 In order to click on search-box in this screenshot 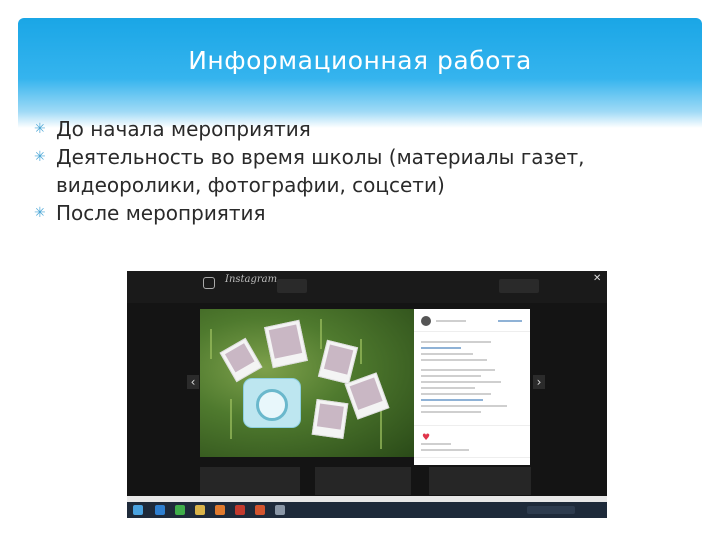, I will do `click(292, 286)`.